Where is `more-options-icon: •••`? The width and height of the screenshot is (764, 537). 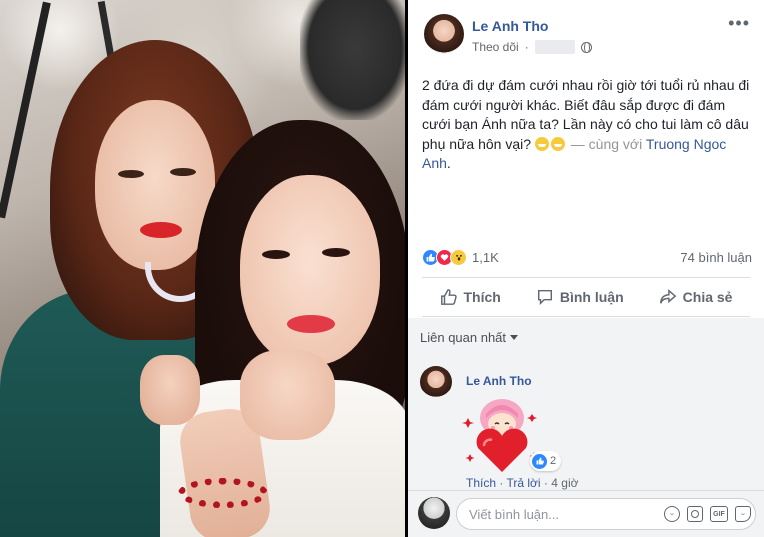
more-options-icon: ••• is located at coordinates (739, 23).